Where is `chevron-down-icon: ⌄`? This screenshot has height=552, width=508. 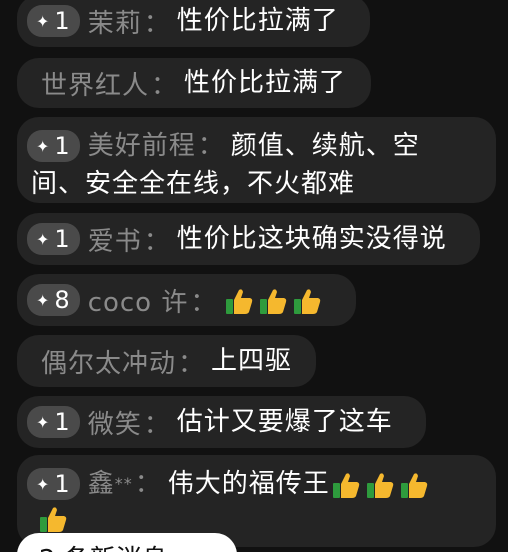 chevron-down-icon: ⌄ is located at coordinates (186, 545).